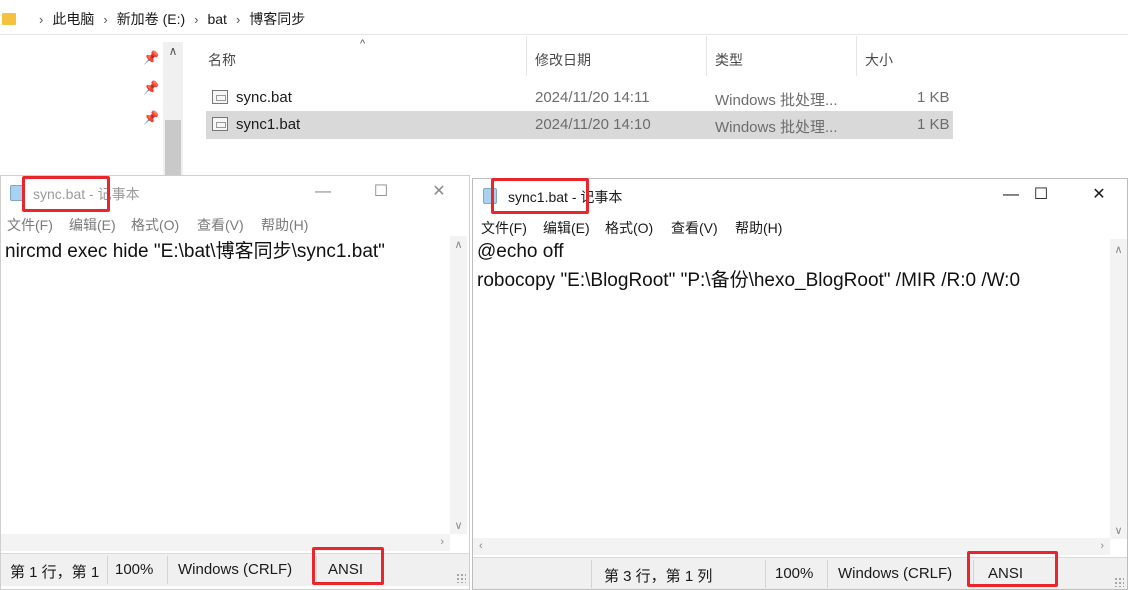  What do you see at coordinates (481, 546) in the screenshot?
I see `scroll-left-icon: ‹` at bounding box center [481, 546].